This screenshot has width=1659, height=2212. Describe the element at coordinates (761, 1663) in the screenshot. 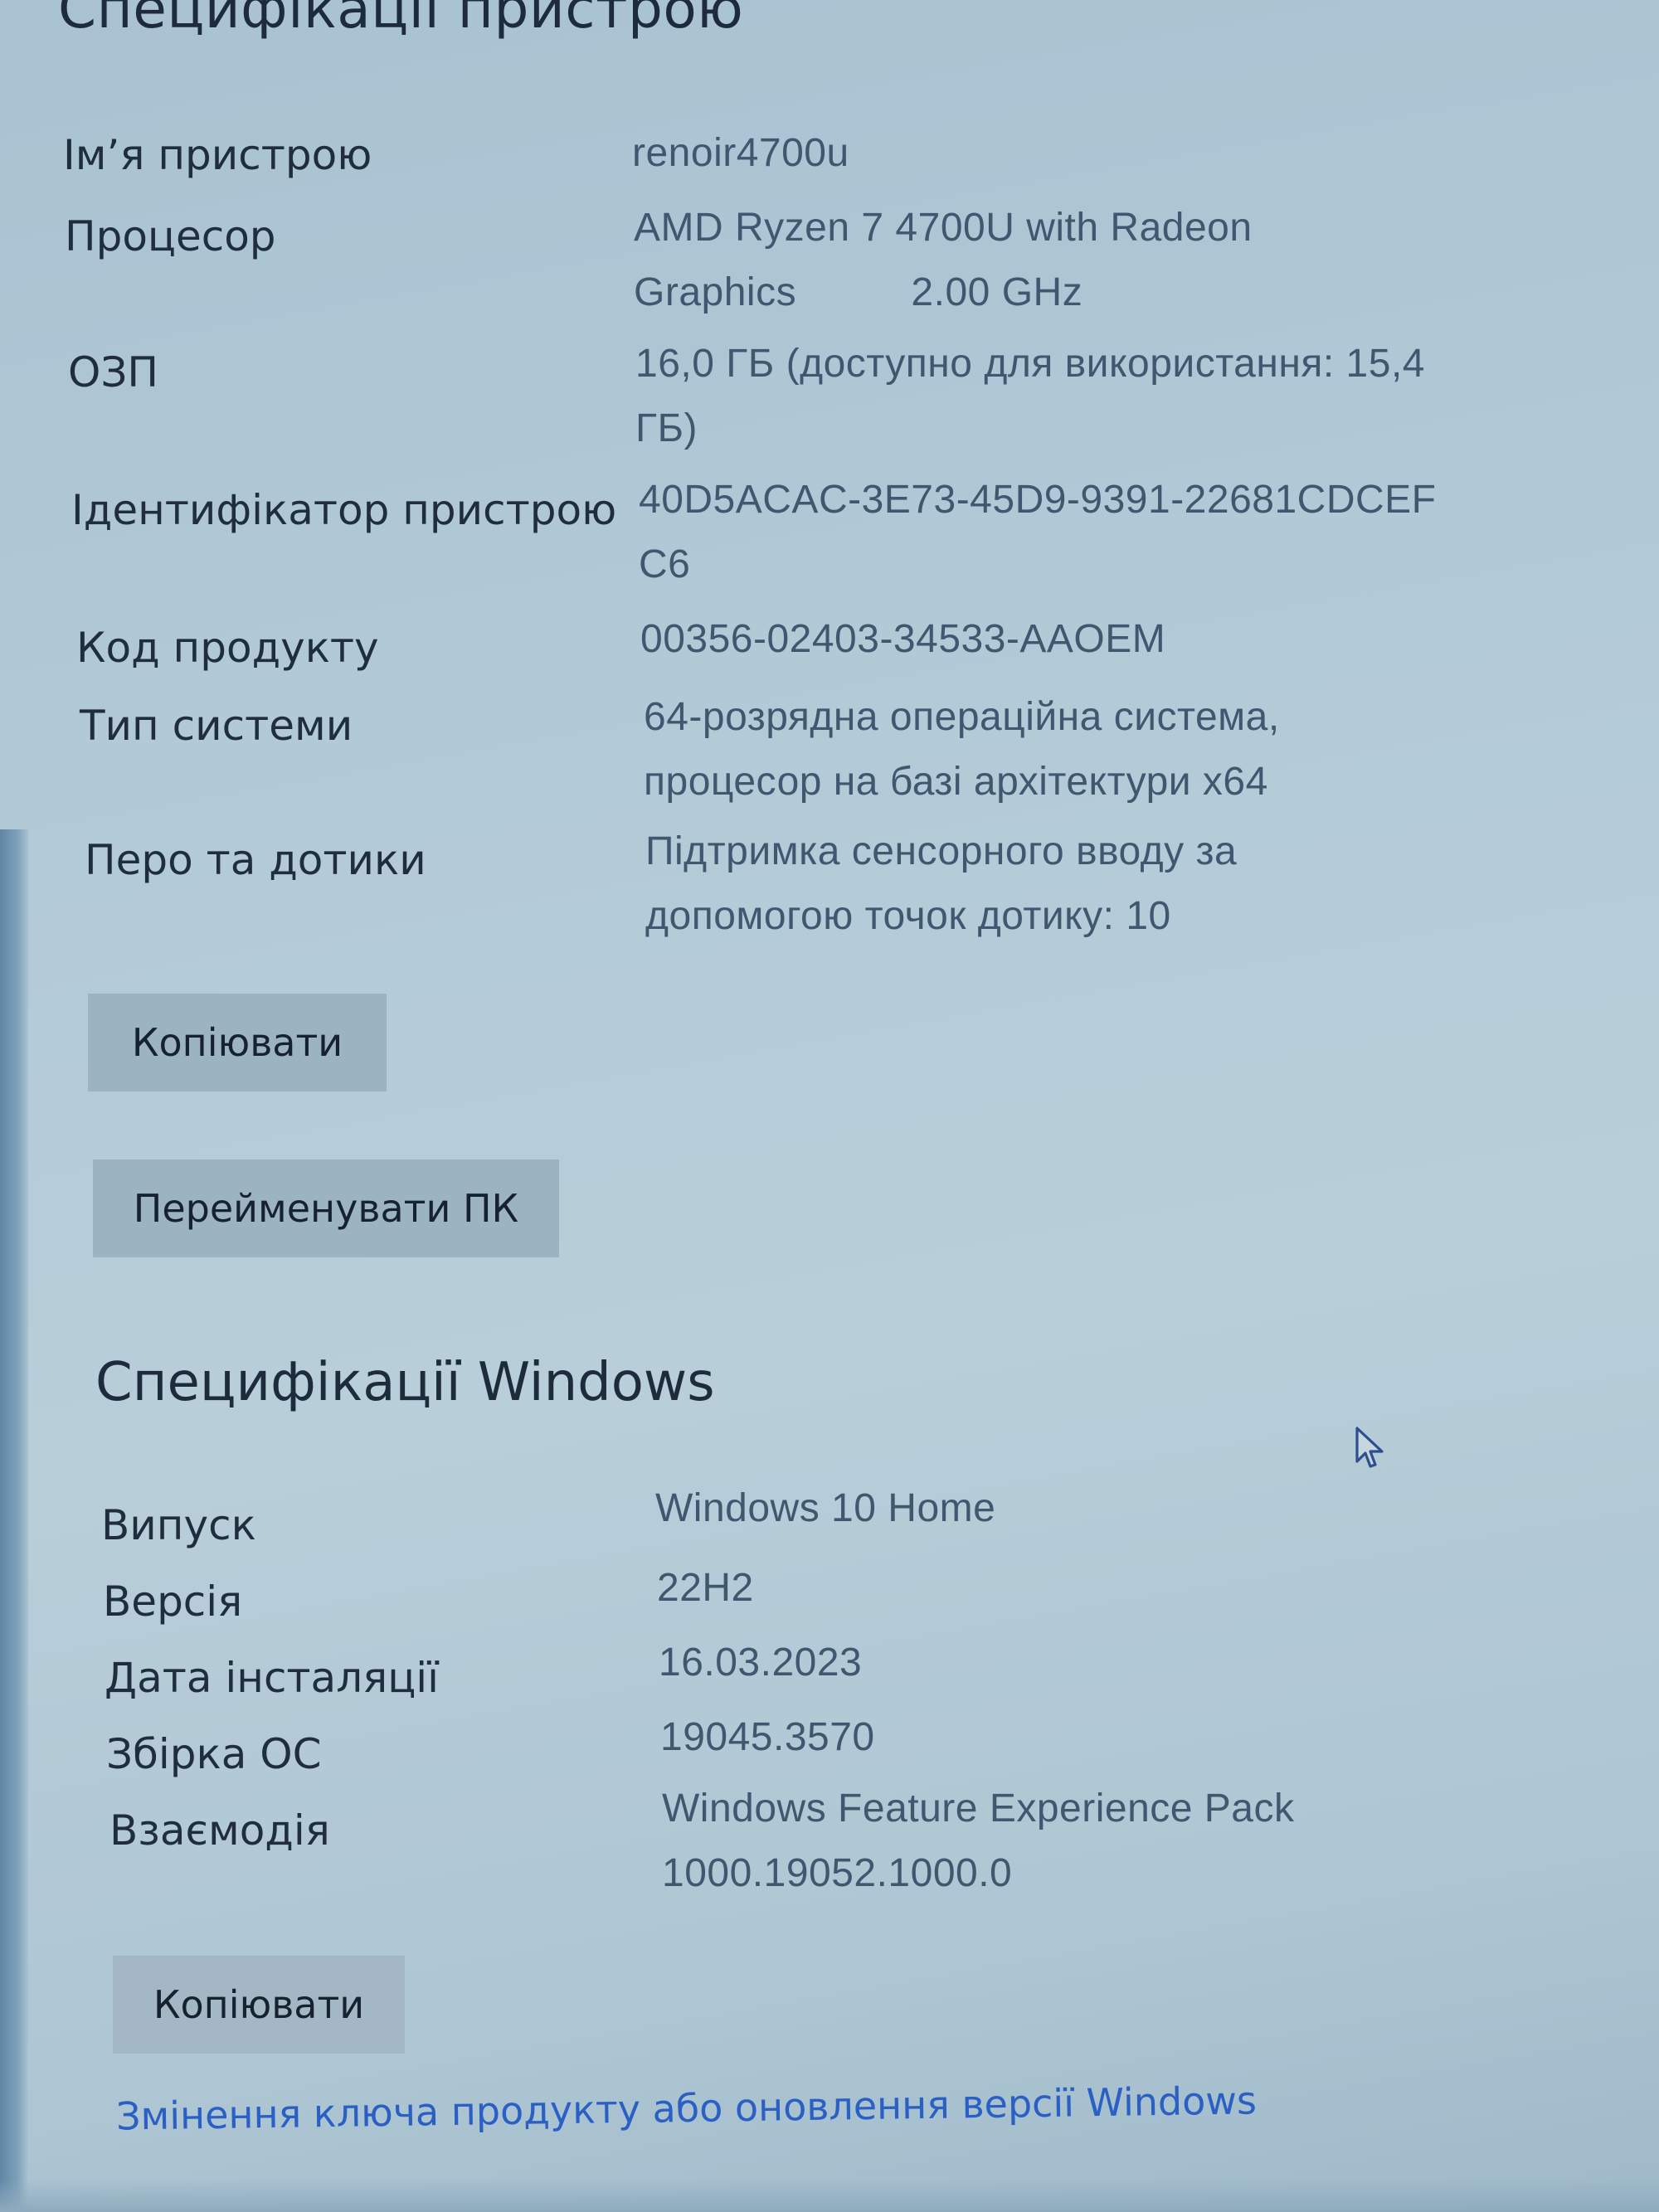

I see `spec-value: 16.03.2023` at that location.